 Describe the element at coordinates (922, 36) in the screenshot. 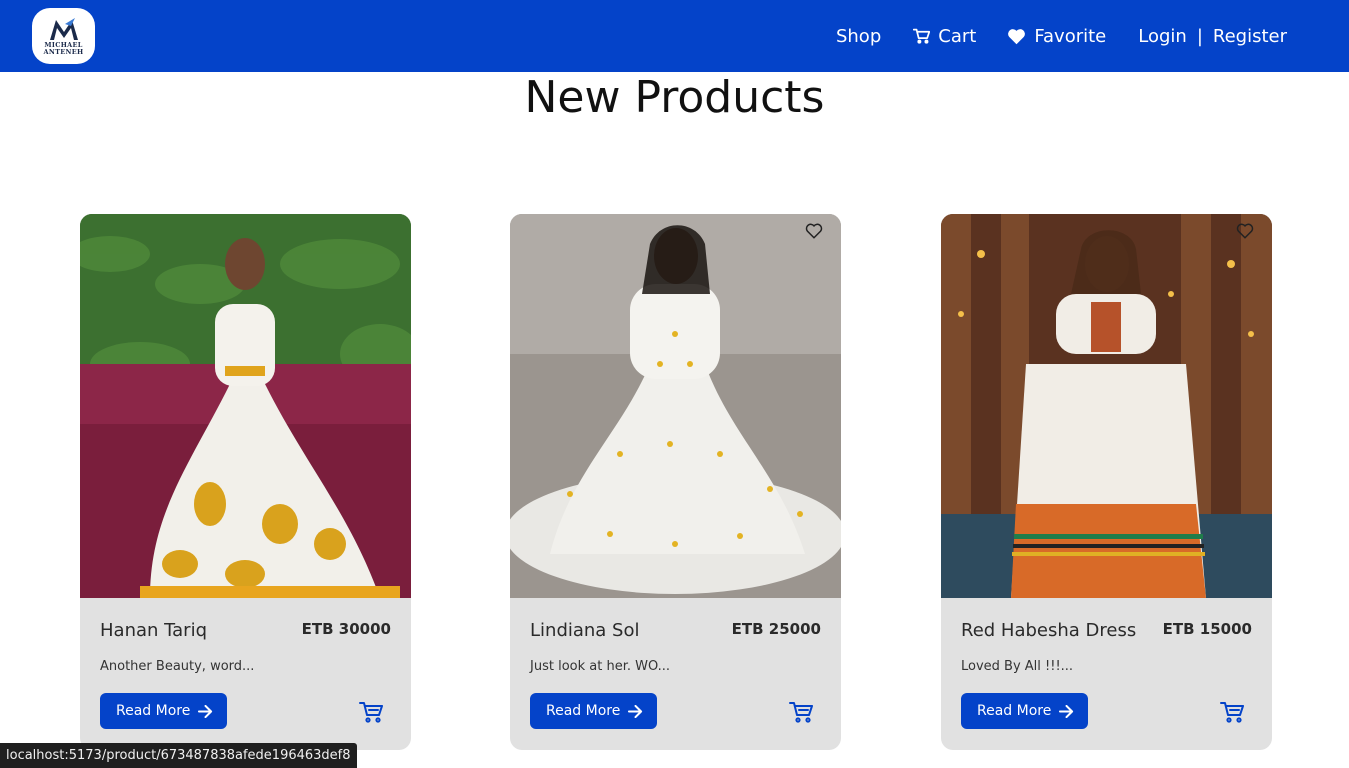

I see `cart-icon` at that location.